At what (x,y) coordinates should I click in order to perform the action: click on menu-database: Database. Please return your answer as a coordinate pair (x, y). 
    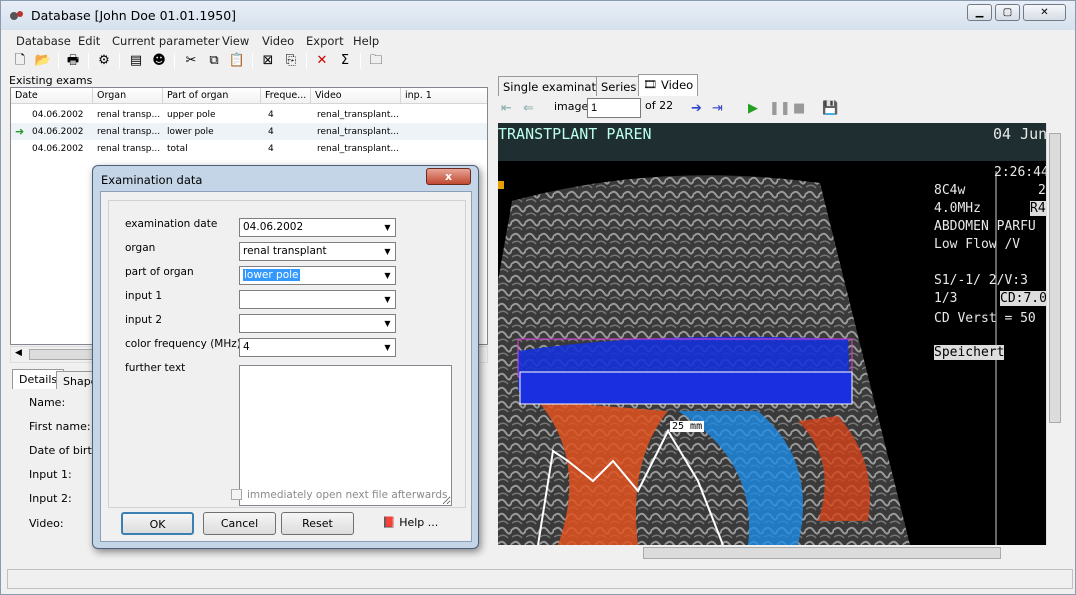
    Looking at the image, I should click on (43, 41).